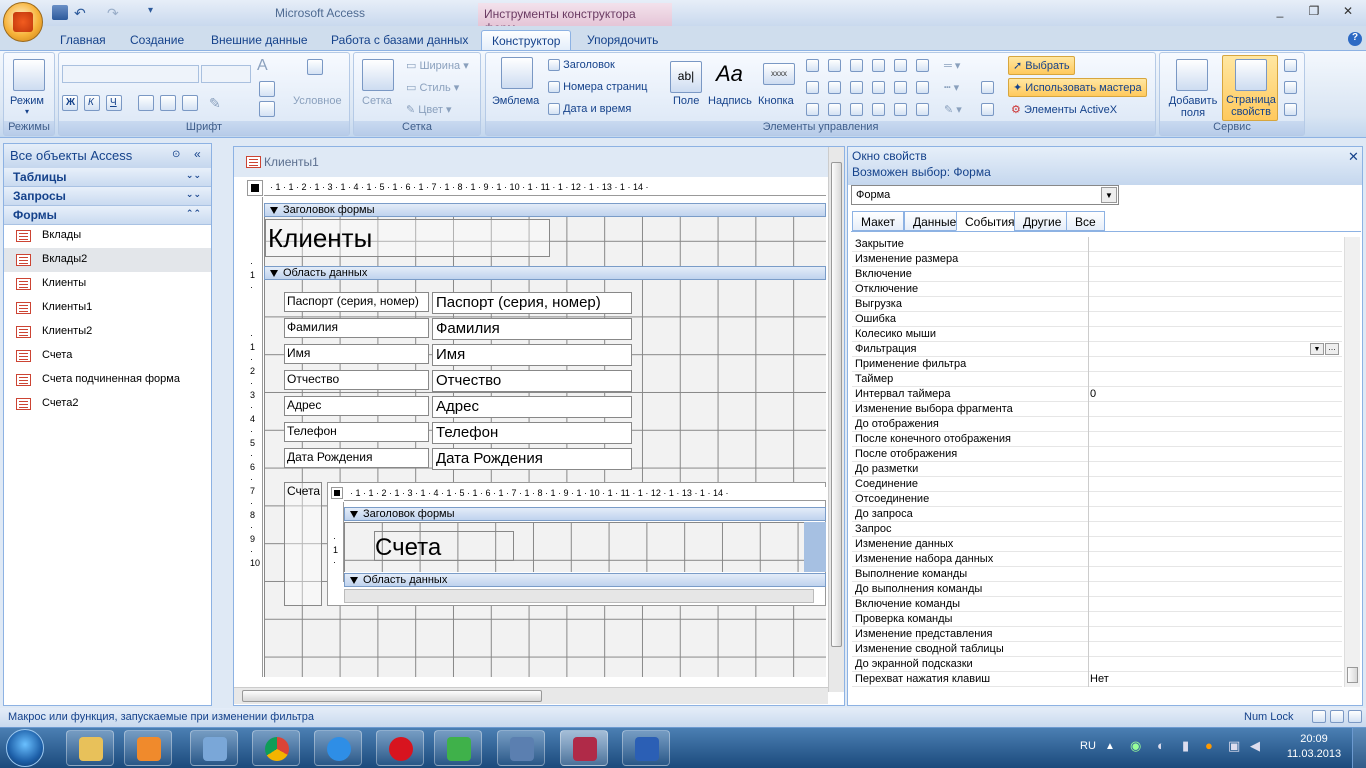 This screenshot has height=768, width=1366. What do you see at coordinates (729, 74) in the screenshot?
I see `label-icon: Aa` at bounding box center [729, 74].